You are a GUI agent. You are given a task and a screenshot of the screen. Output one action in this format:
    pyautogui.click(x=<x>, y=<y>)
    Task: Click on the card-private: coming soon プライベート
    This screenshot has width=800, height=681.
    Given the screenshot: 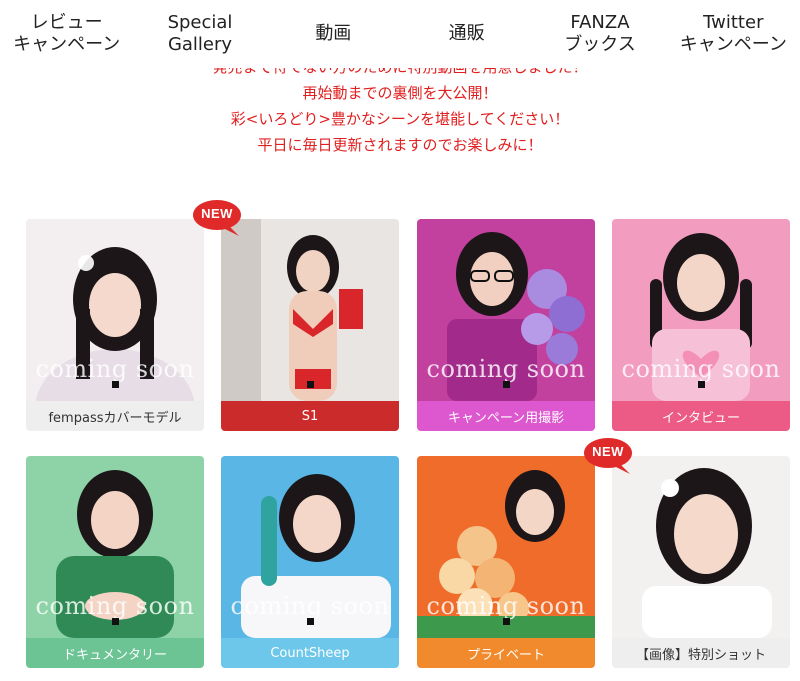 What is the action you would take?
    pyautogui.click(x=506, y=562)
    